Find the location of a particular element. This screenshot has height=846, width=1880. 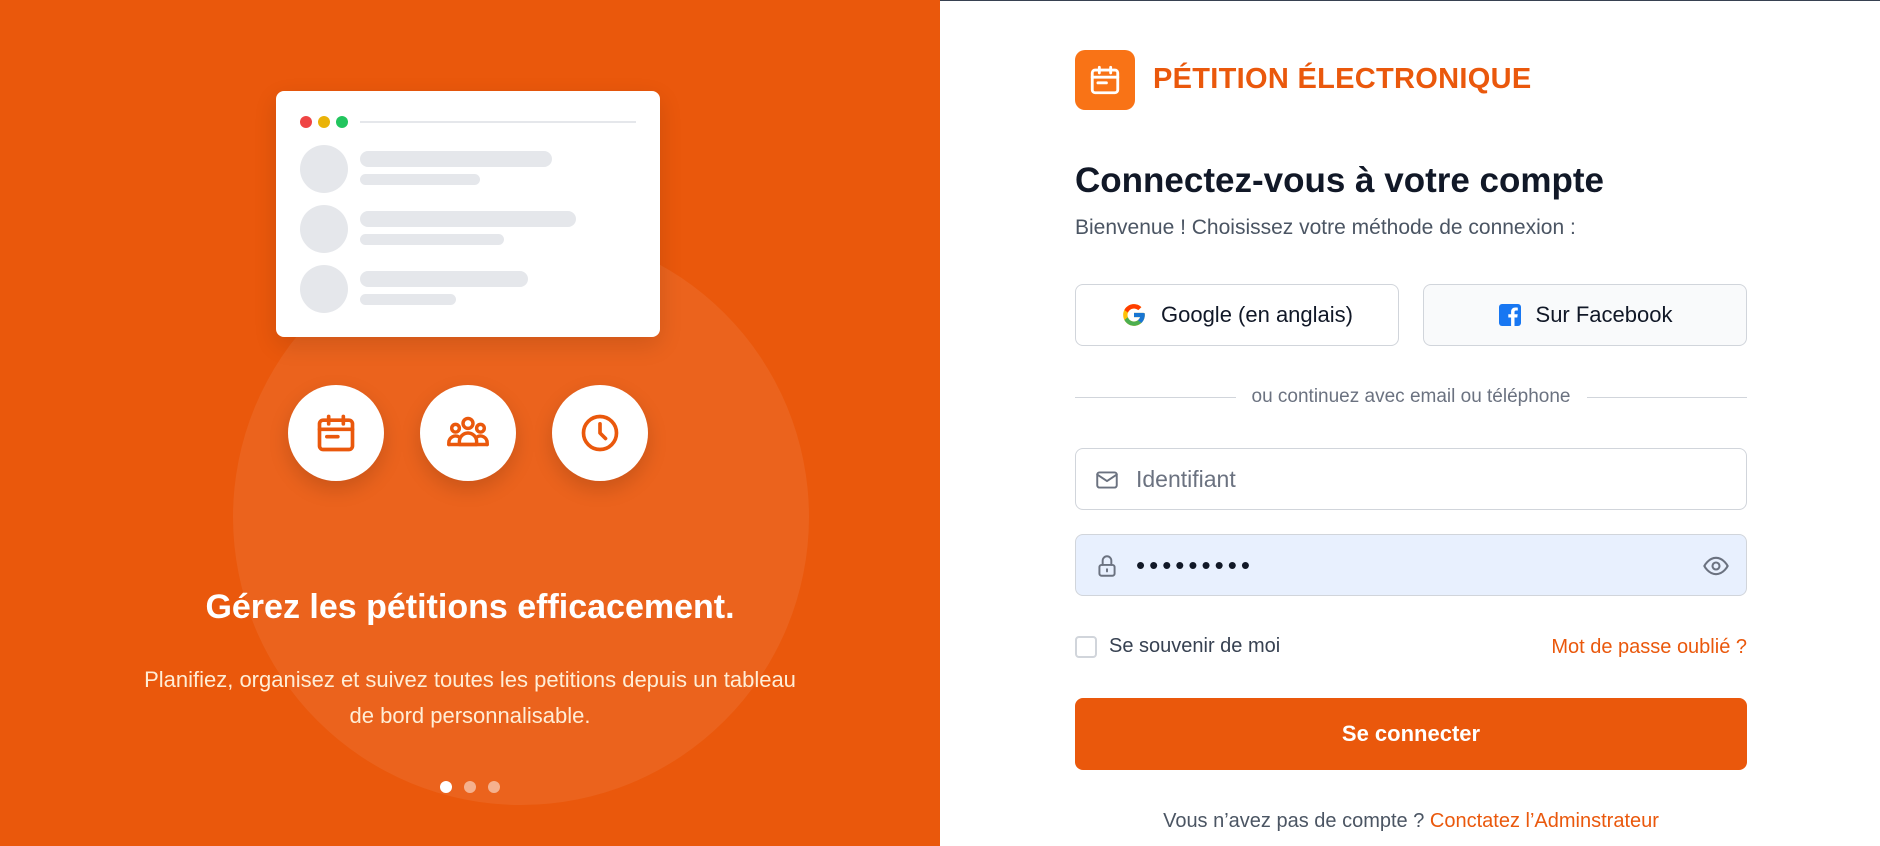

window-dot-red is located at coordinates (306, 122).